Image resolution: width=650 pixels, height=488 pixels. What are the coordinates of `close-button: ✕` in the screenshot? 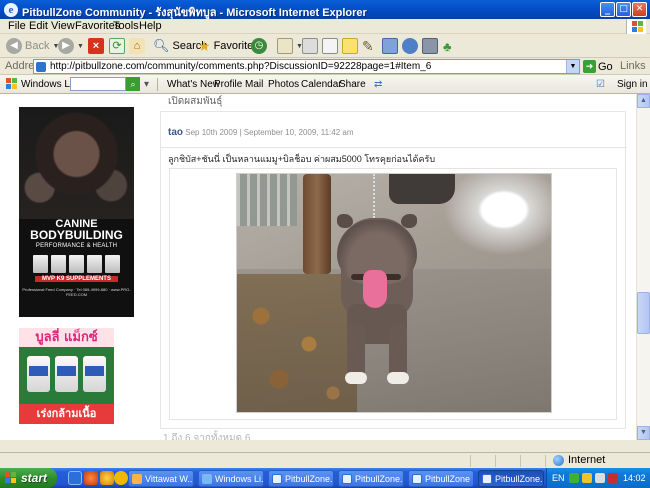 It's located at (639, 9).